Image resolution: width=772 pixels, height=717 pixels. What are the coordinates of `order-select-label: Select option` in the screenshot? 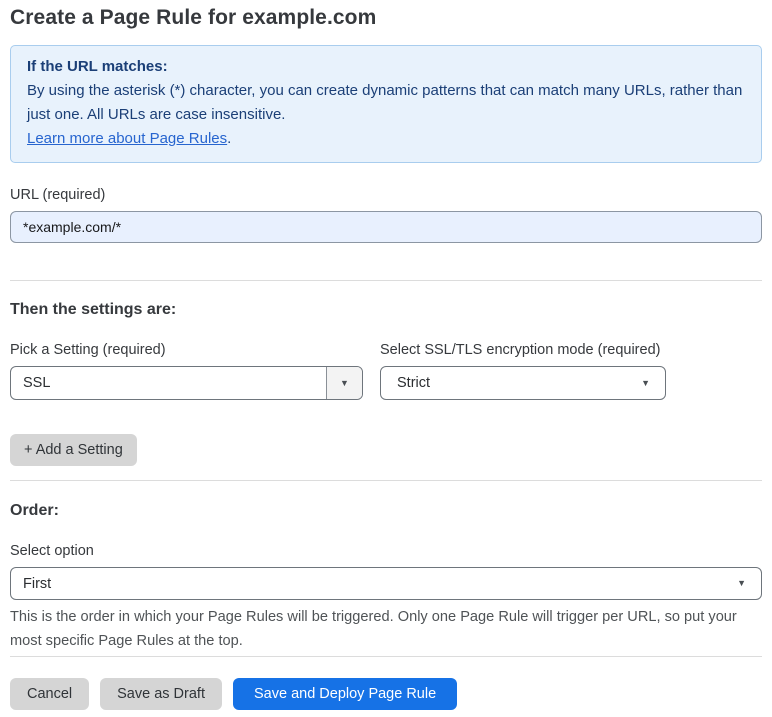 It's located at (52, 551).